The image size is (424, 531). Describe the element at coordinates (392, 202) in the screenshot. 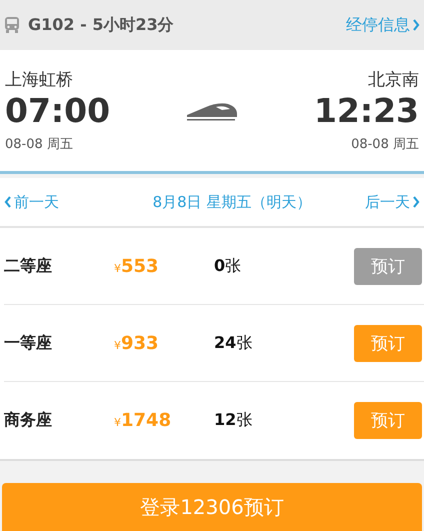

I see `next-day-link: 后一天` at that location.